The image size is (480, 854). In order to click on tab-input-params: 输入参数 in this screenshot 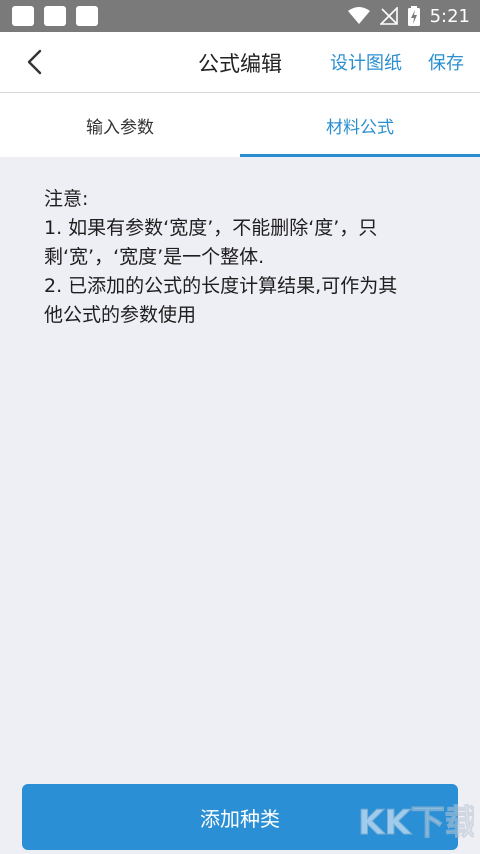, I will do `click(120, 125)`.